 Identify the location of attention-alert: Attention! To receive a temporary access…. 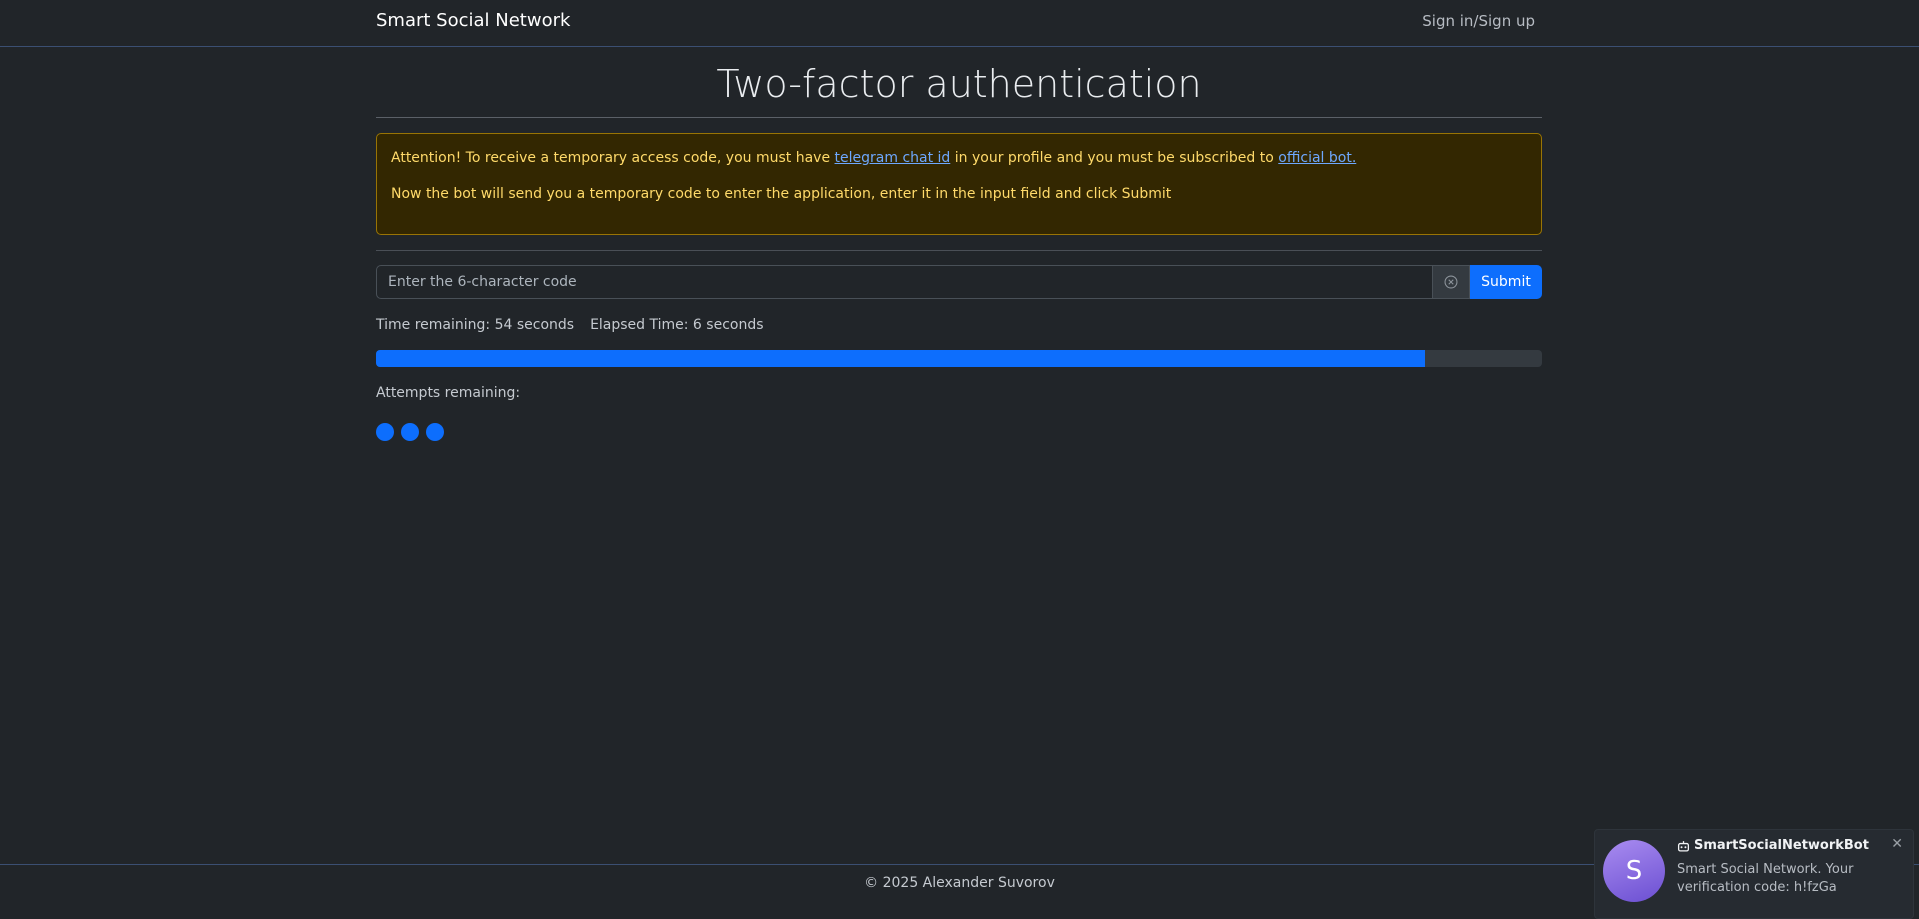
(959, 184).